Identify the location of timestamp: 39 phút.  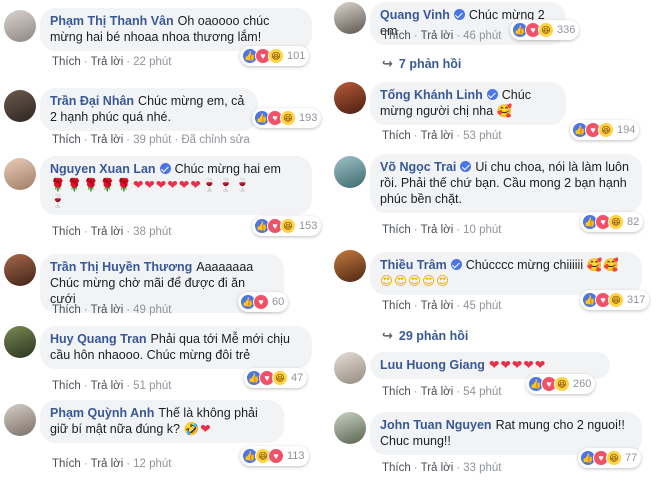
(152, 140).